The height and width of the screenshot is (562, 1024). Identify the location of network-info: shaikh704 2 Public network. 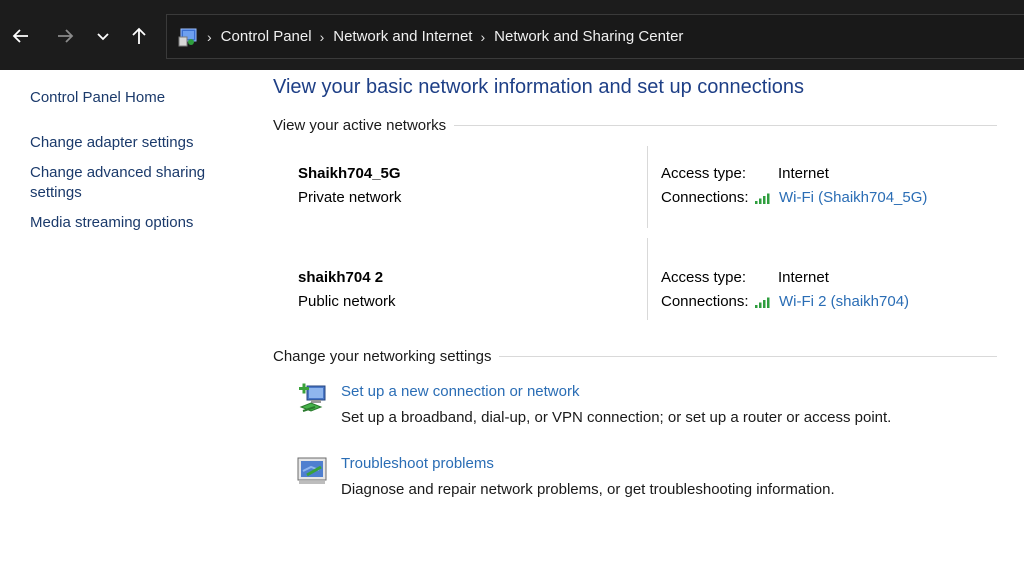
(347, 290).